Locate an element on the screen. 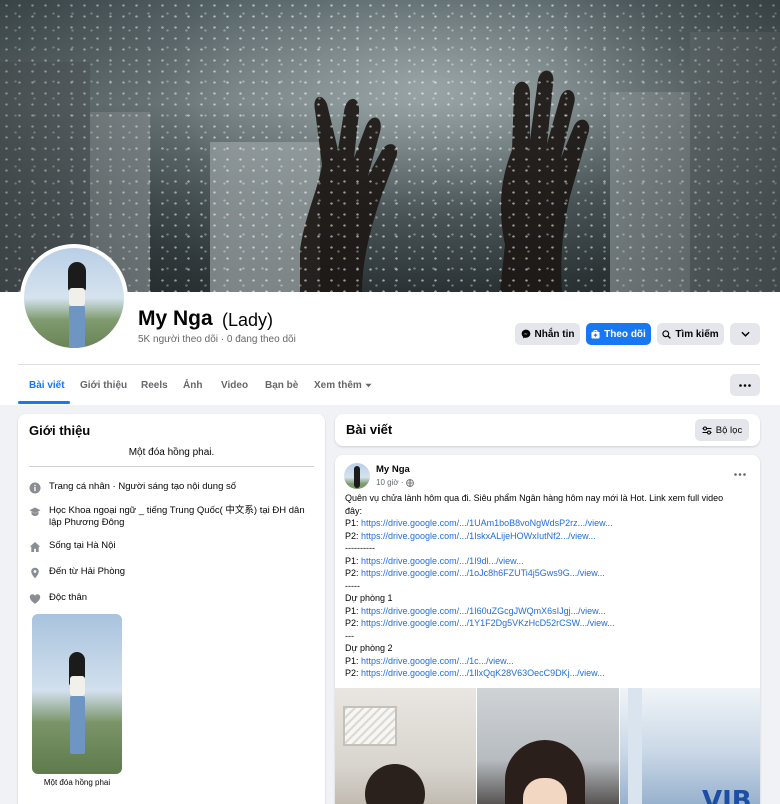  location-pin-icon is located at coordinates (35, 573).